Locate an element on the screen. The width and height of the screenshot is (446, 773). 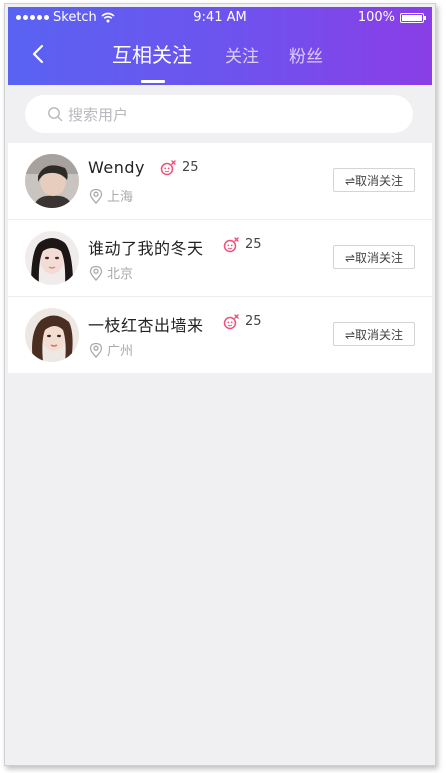
tab-mutual-follow: 互相关注 is located at coordinates (152, 53).